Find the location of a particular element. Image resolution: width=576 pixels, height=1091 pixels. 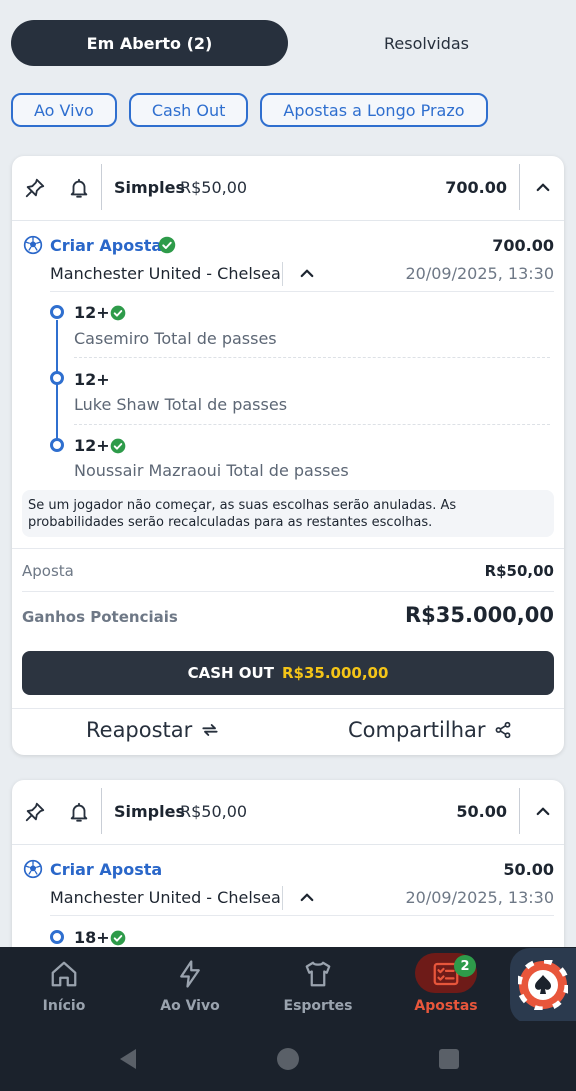

cash-out-button: CASH OUT R$35.000,00 is located at coordinates (288, 673).